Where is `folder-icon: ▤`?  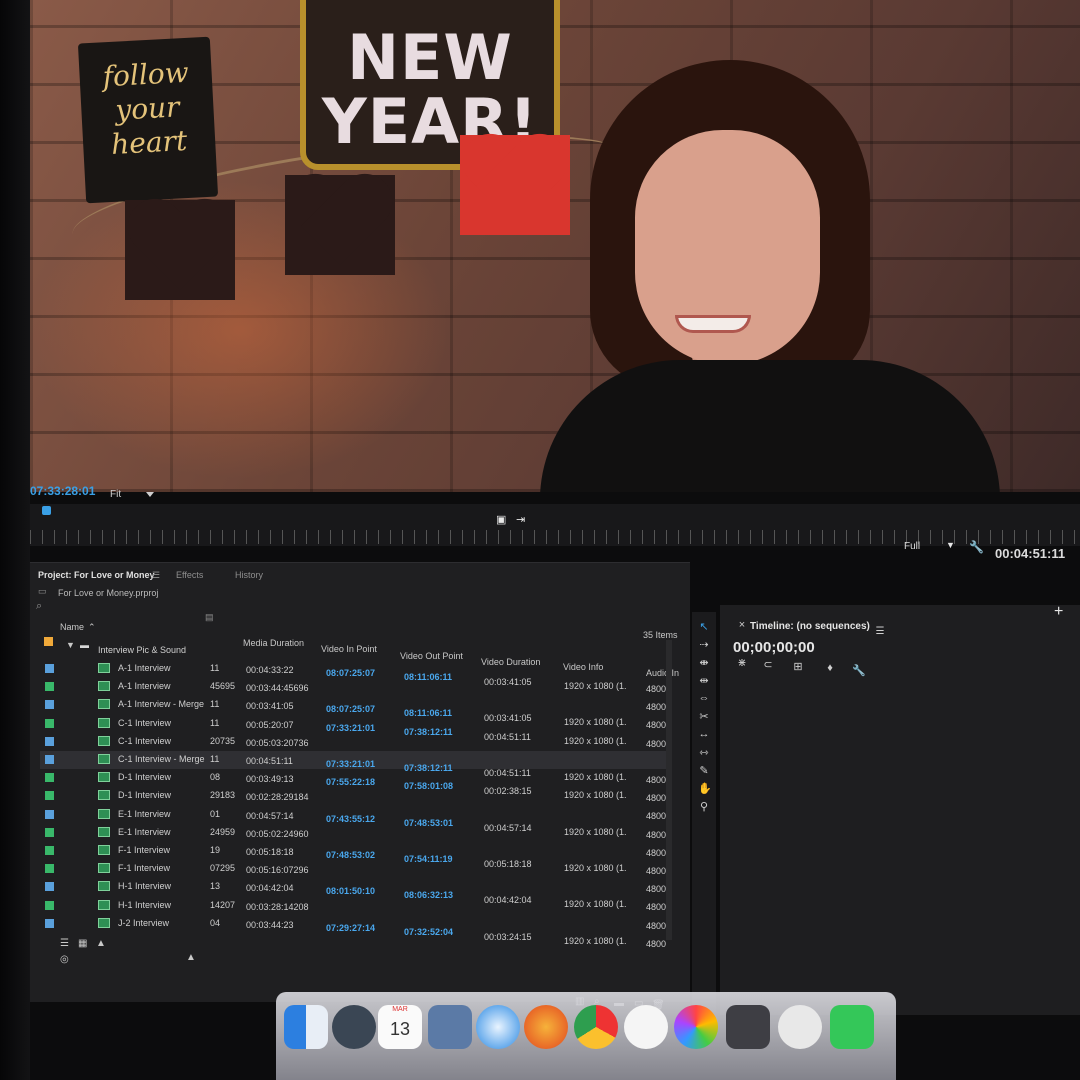
folder-icon: ▤ is located at coordinates (209, 617).